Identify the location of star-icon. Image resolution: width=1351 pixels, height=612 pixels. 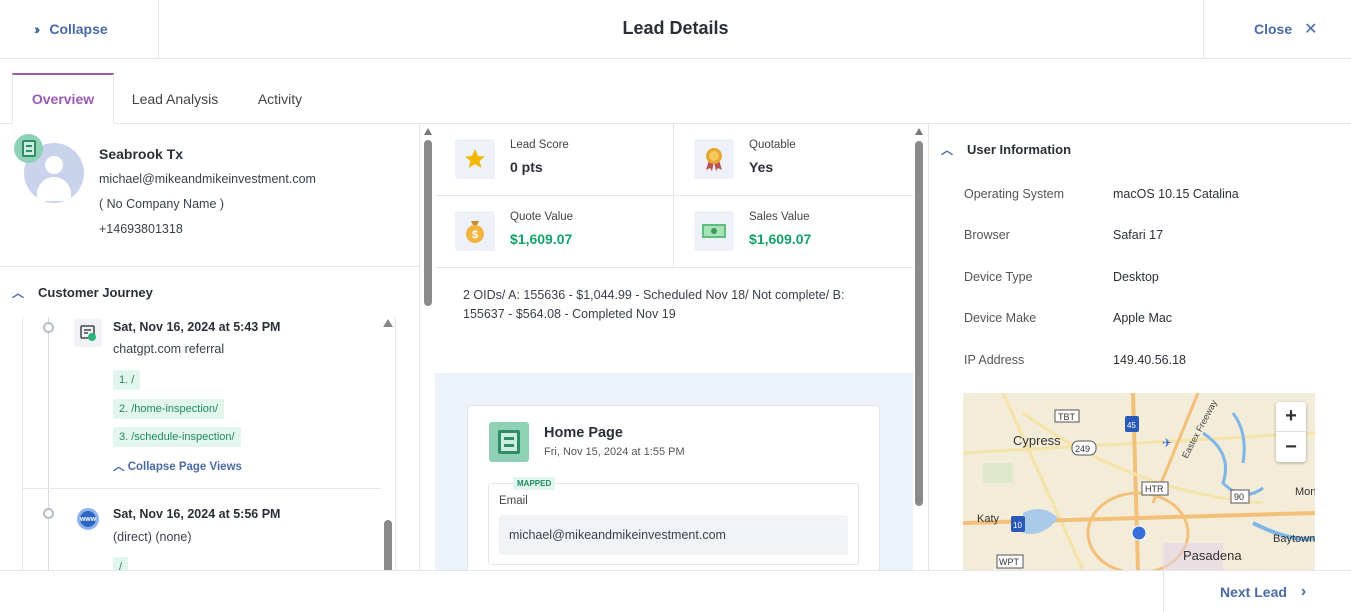
(475, 159).